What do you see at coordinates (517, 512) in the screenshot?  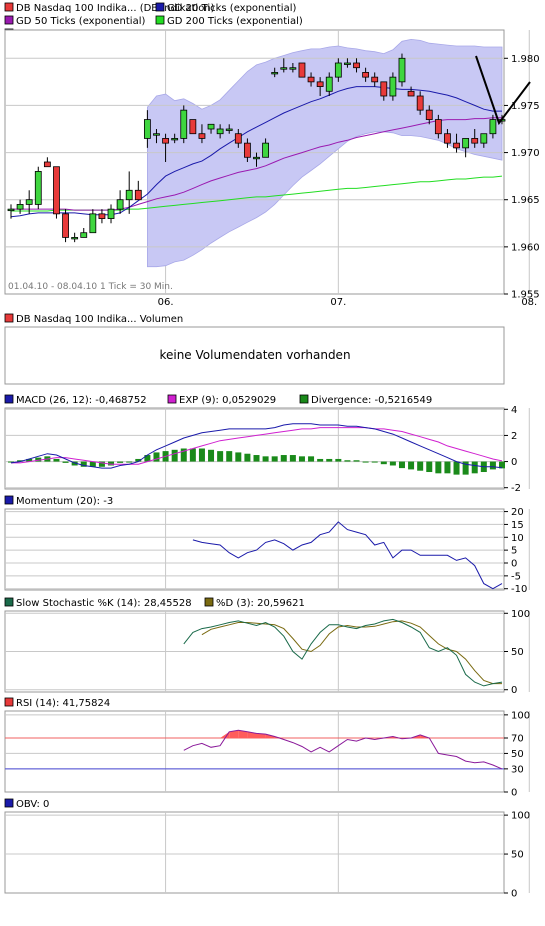 I see `momentum-ytick-label: 20` at bounding box center [517, 512].